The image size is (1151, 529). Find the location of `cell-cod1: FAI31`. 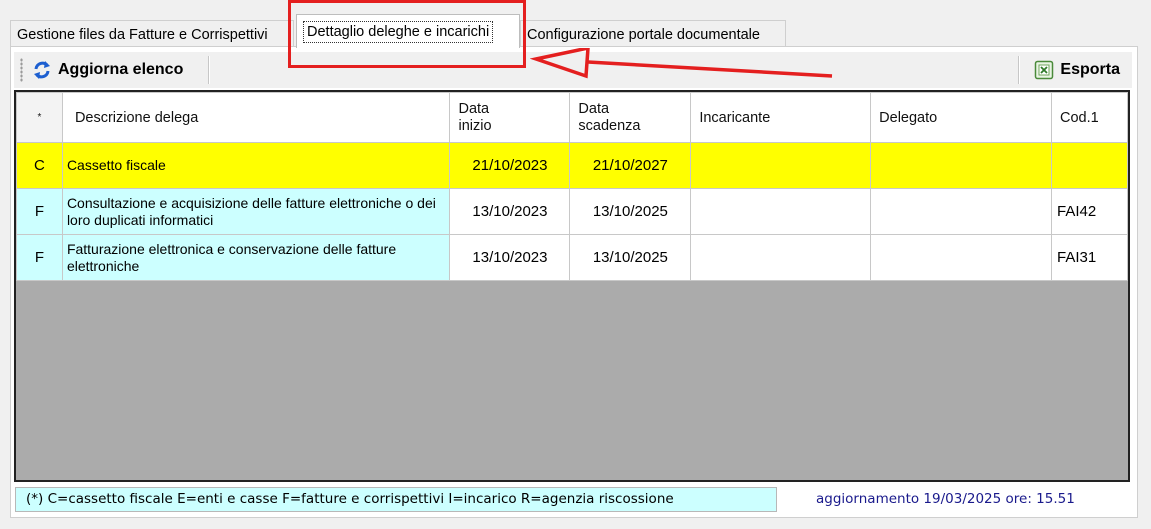

cell-cod1: FAI31 is located at coordinates (1089, 257).